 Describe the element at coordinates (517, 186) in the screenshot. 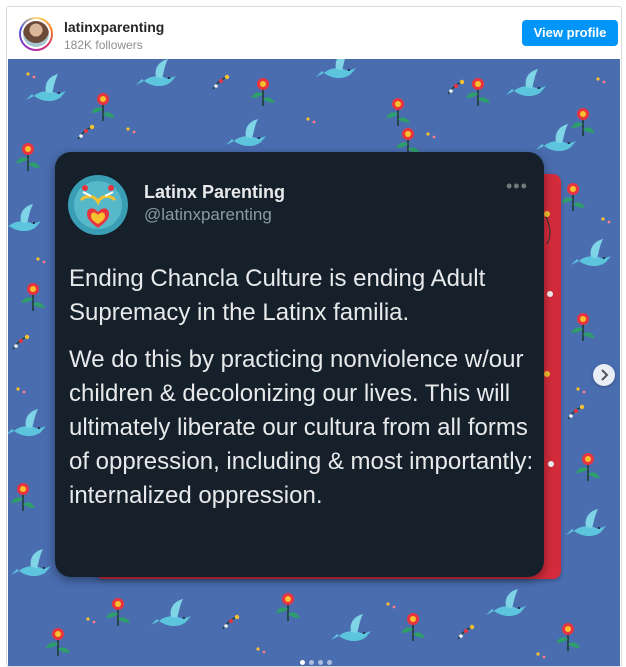

I see `more-horizontal-icon: •••` at that location.